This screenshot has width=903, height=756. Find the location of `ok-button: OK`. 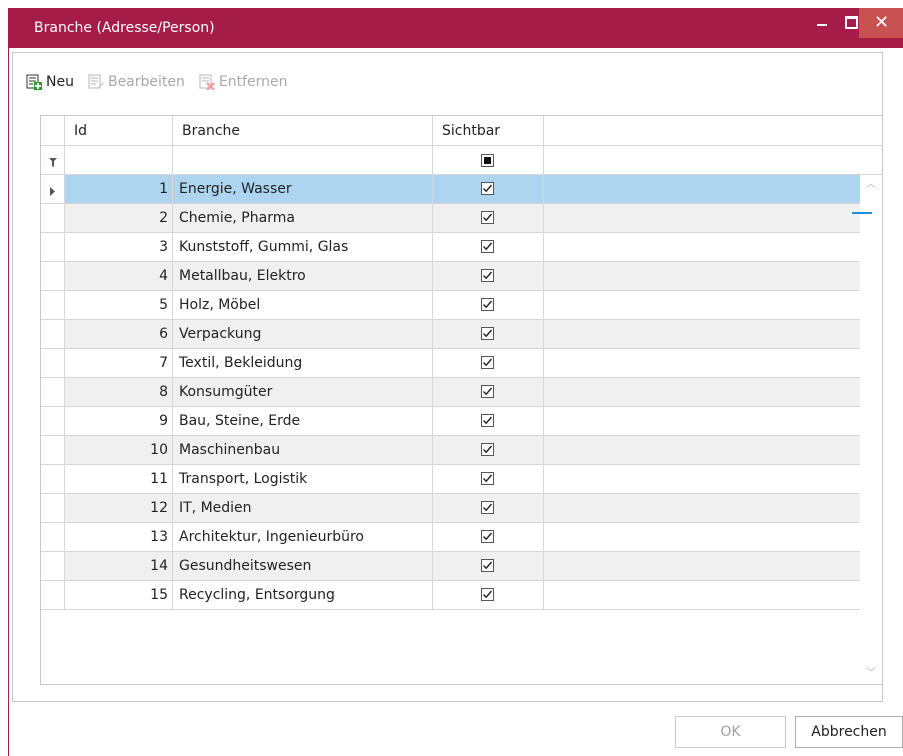

ok-button: OK is located at coordinates (730, 732).